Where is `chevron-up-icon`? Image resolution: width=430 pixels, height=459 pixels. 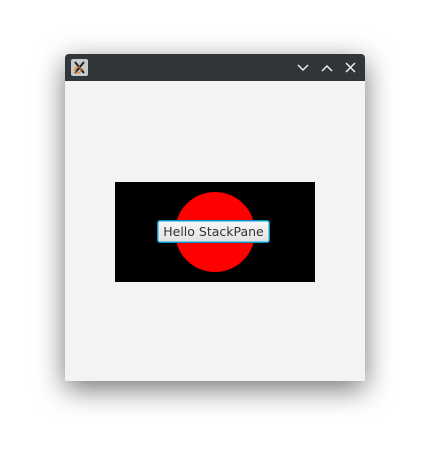
chevron-up-icon is located at coordinates (326, 68).